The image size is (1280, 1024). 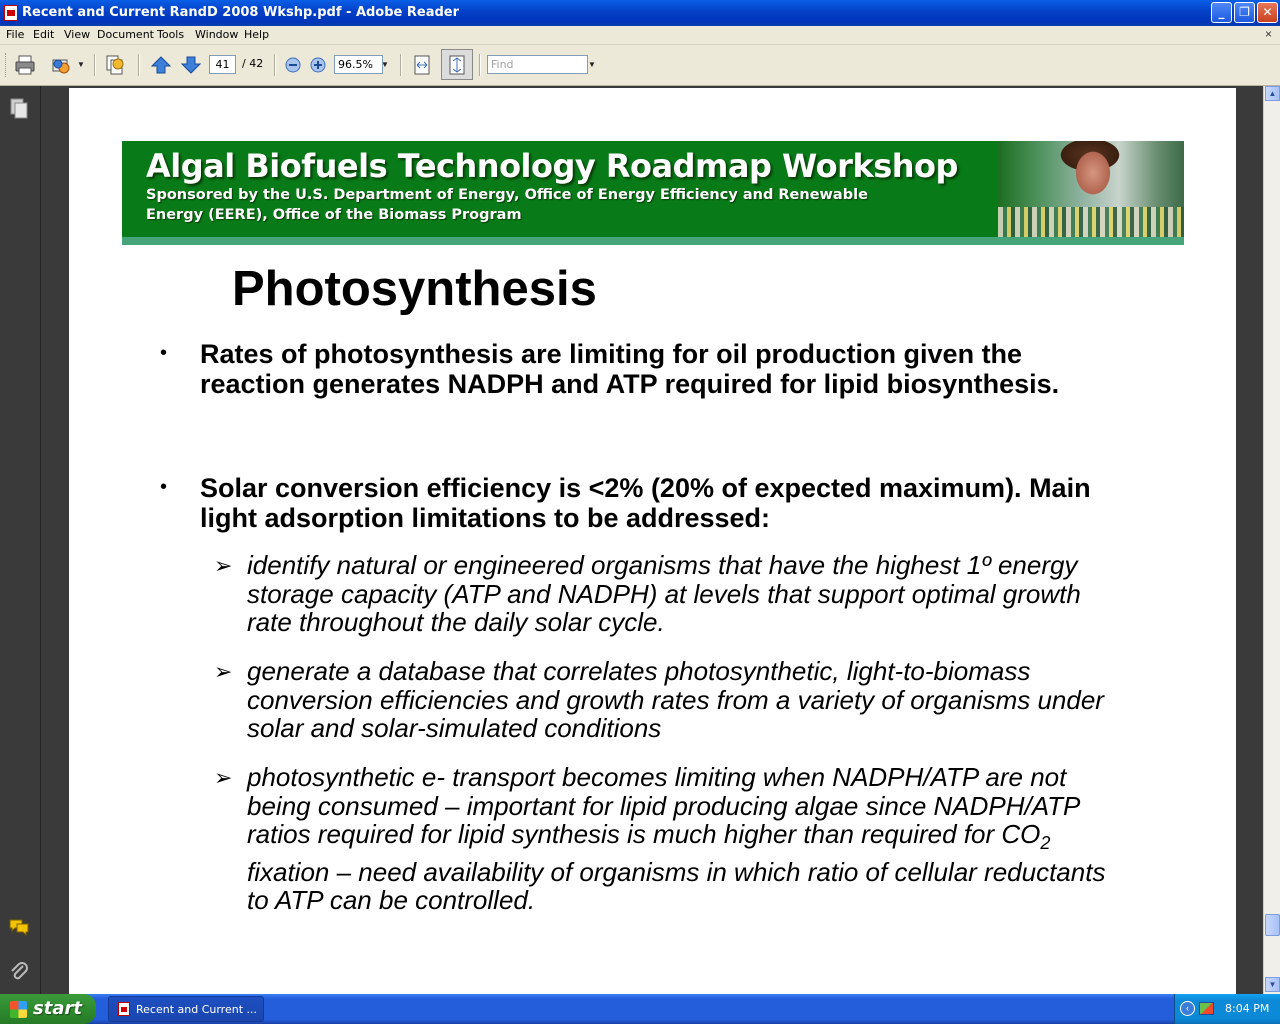 What do you see at coordinates (1244, 12) in the screenshot?
I see `maximize-button: ❐` at bounding box center [1244, 12].